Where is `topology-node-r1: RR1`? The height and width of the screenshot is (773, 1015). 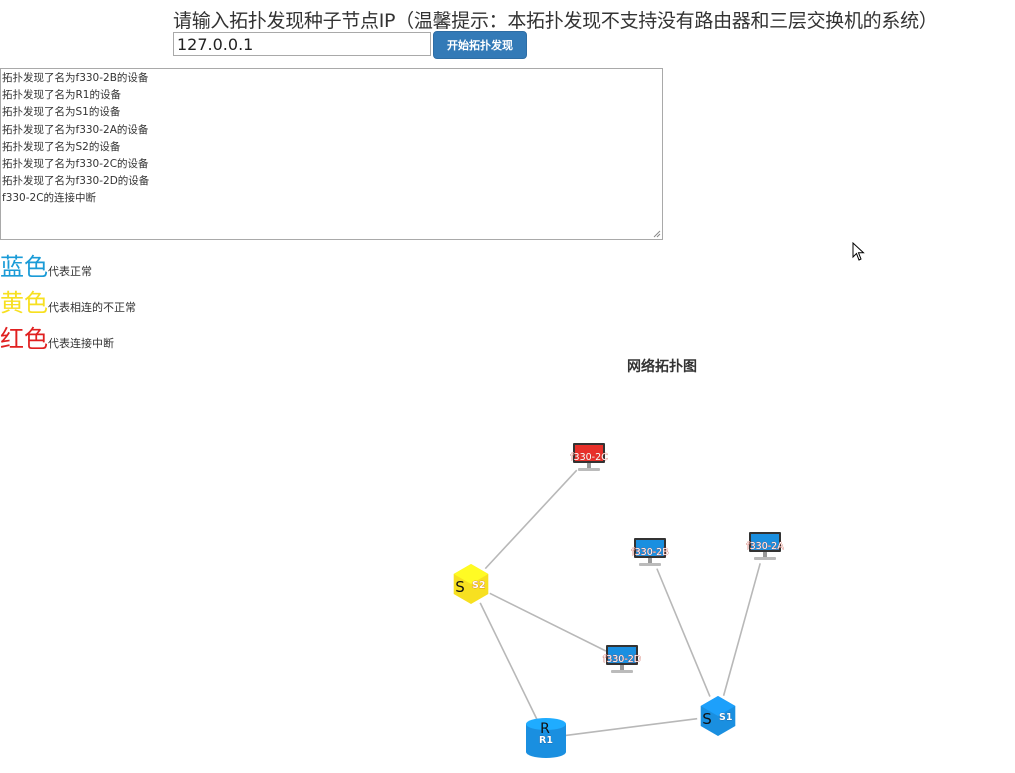 topology-node-r1: RR1 is located at coordinates (546, 738).